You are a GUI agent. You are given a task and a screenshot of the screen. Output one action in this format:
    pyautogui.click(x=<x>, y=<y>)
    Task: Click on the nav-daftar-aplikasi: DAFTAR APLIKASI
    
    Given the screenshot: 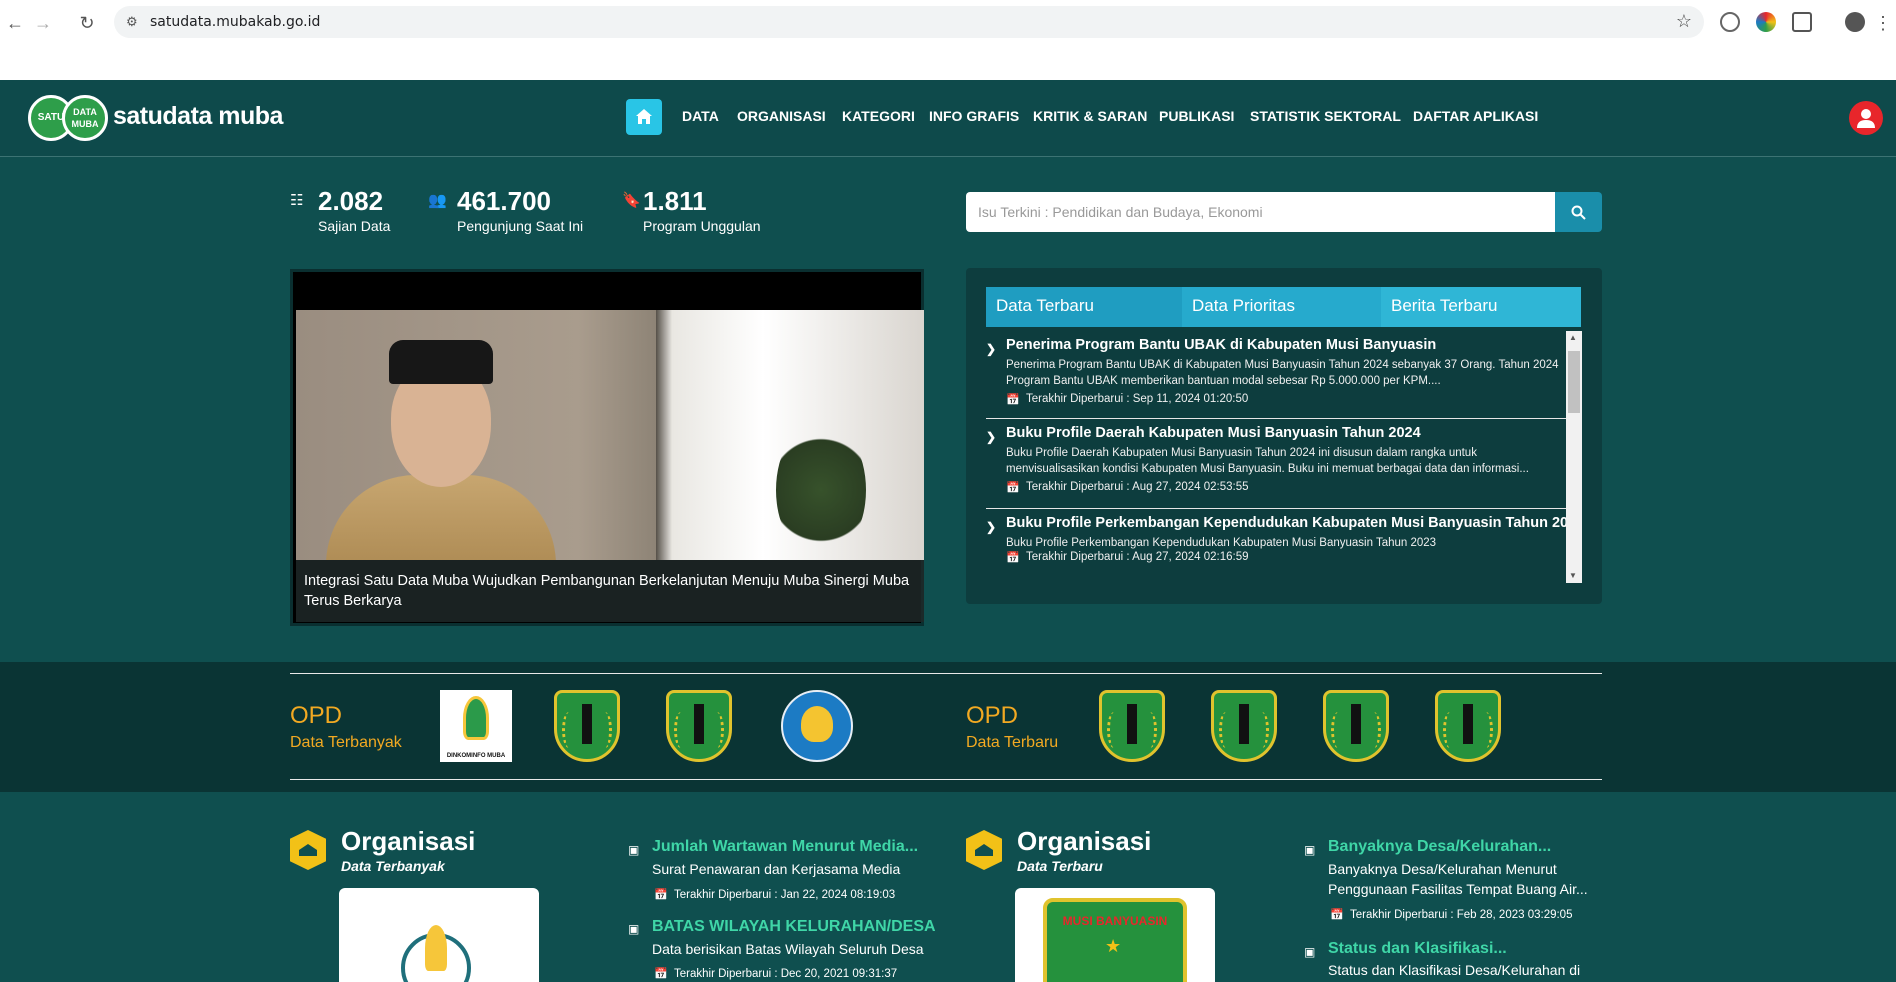 What is the action you would take?
    pyautogui.click(x=1475, y=116)
    